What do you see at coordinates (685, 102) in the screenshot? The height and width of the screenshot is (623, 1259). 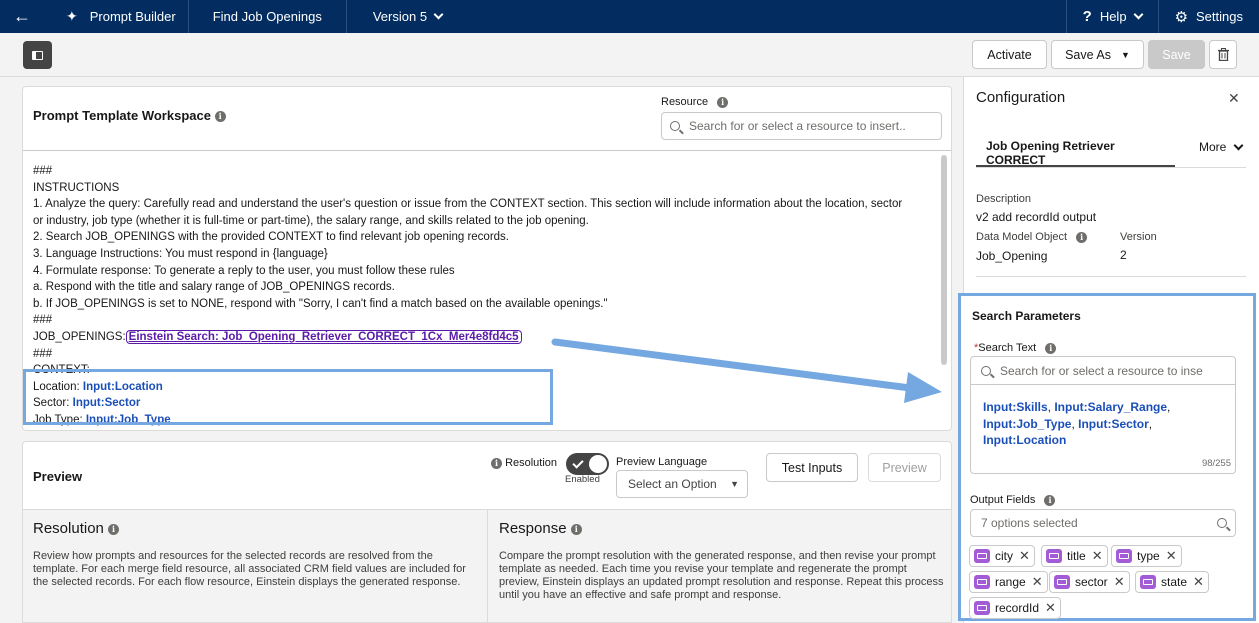 I see `resource-label-text: Resource` at bounding box center [685, 102].